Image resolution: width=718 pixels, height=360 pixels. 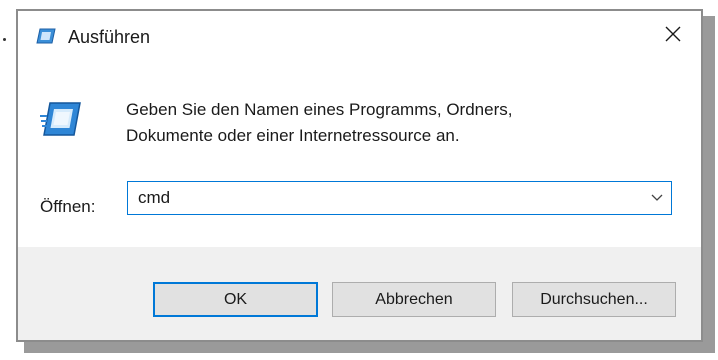 What do you see at coordinates (68, 206) in the screenshot?
I see `open-label: Öffnen:` at bounding box center [68, 206].